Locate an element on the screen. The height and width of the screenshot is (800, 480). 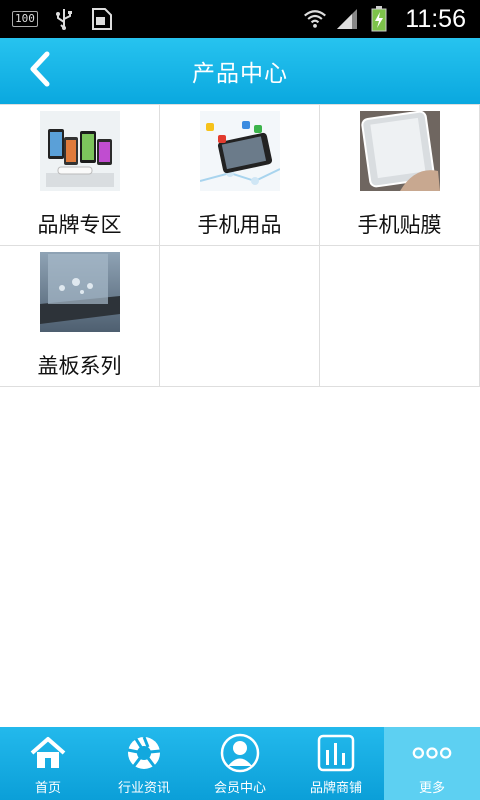
tab-label: 会员中心 is located at coordinates (239, 788).